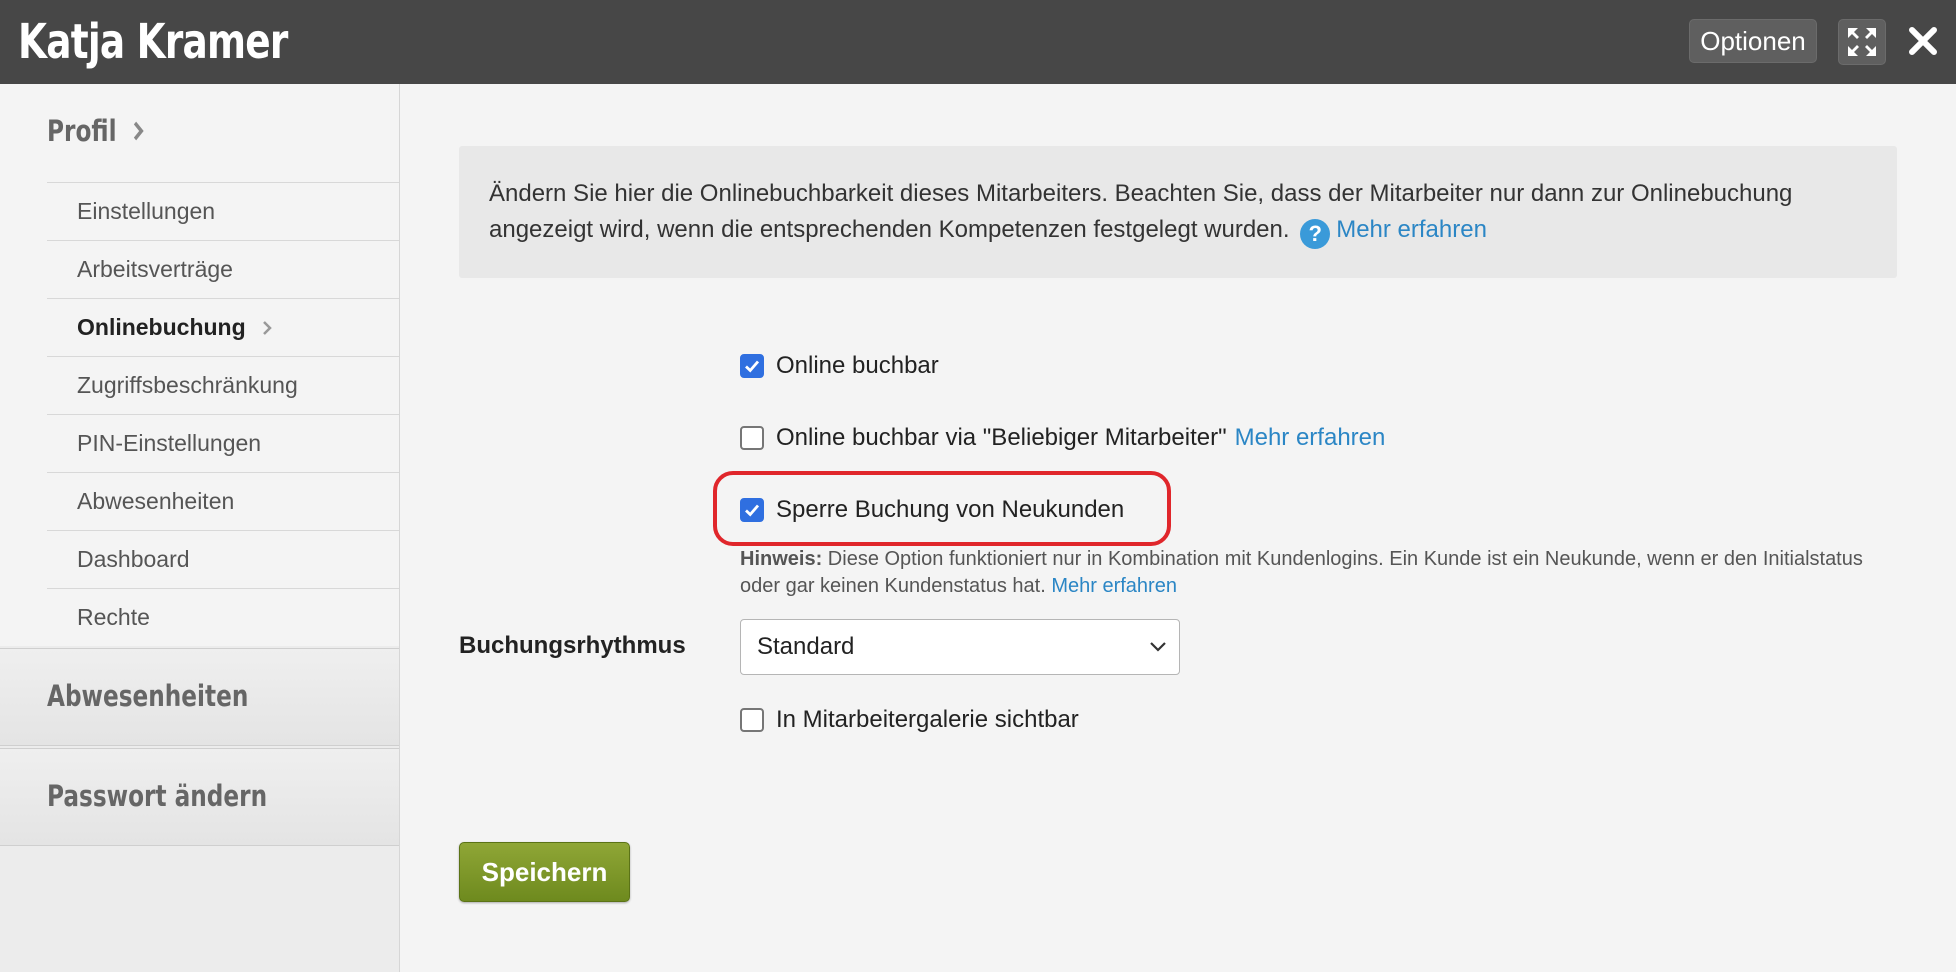 This screenshot has height=972, width=1956. I want to click on option-sperre-neukunden: Sperre Buchung von Neukunden, so click(932, 510).